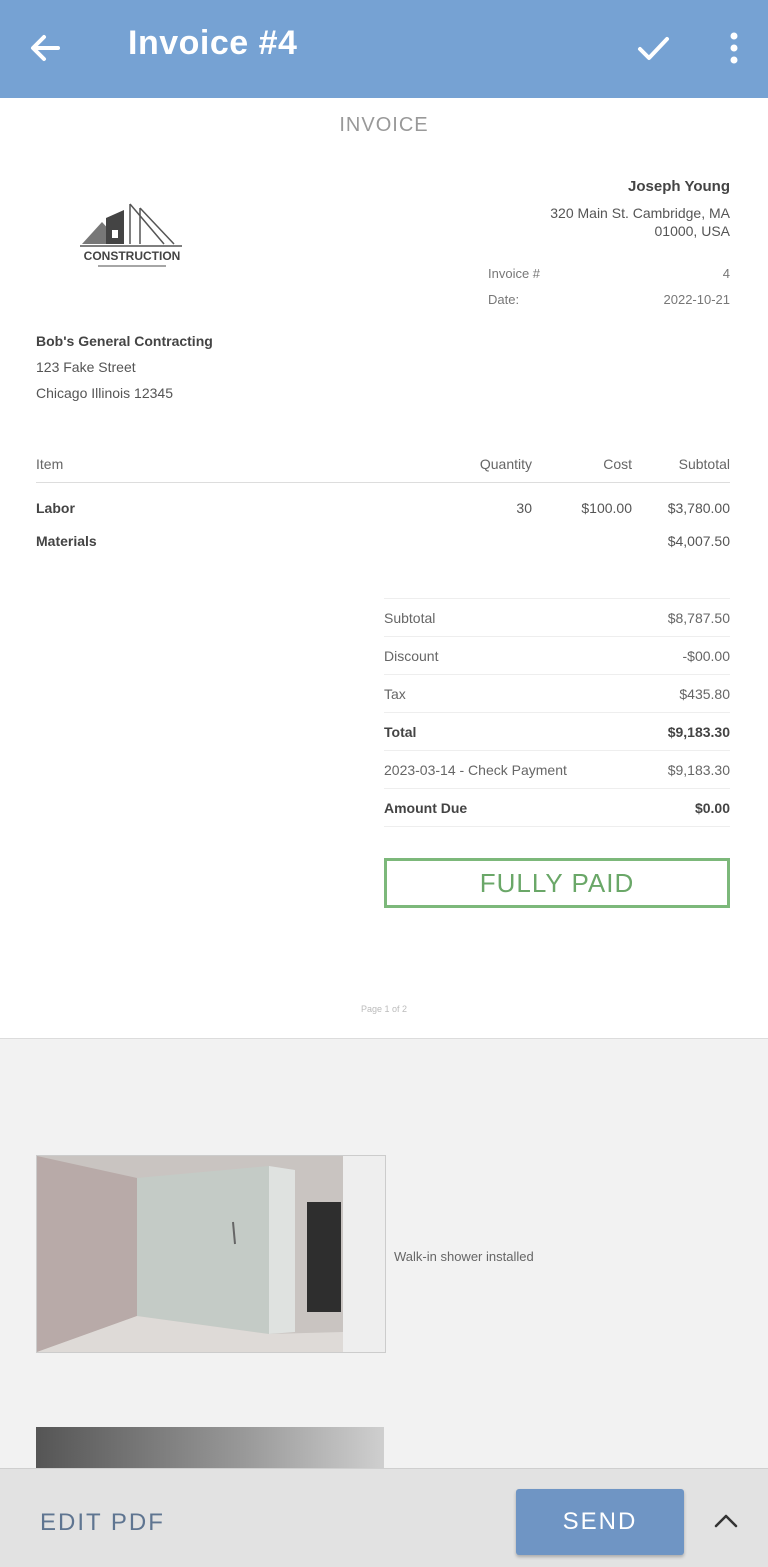  What do you see at coordinates (557, 731) in the screenshot?
I see `totals-row: Total $9,183.30` at bounding box center [557, 731].